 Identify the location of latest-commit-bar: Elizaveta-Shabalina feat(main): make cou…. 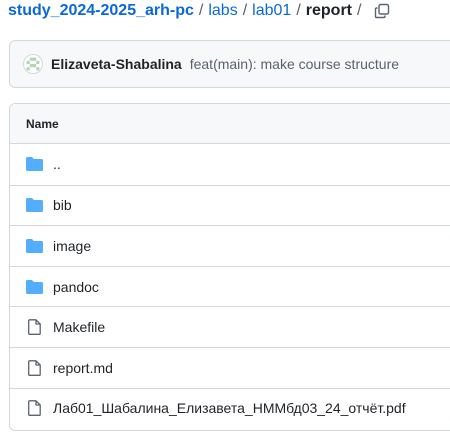
(229, 64).